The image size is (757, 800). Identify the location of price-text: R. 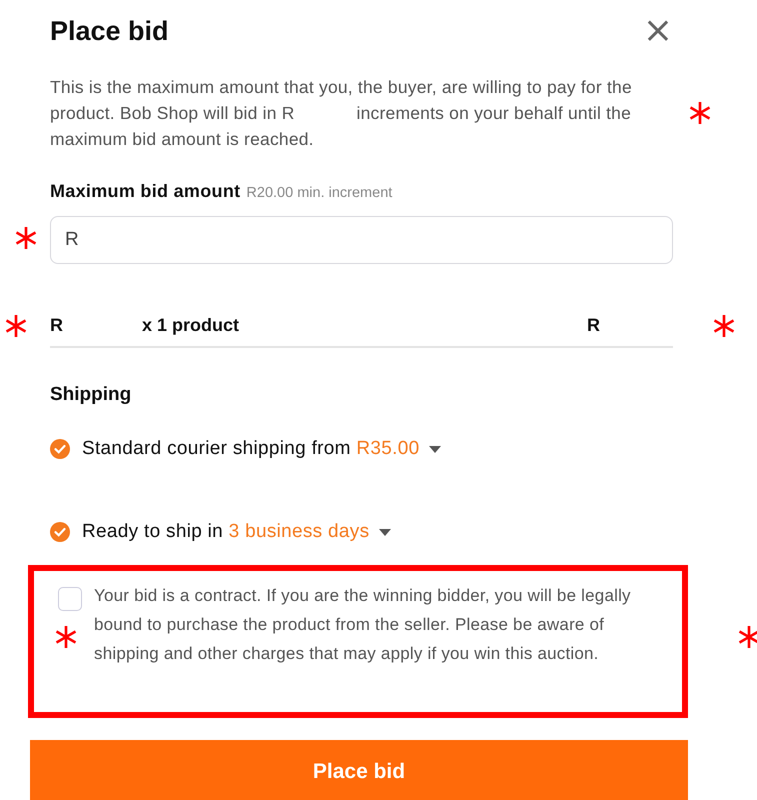
(56, 325).